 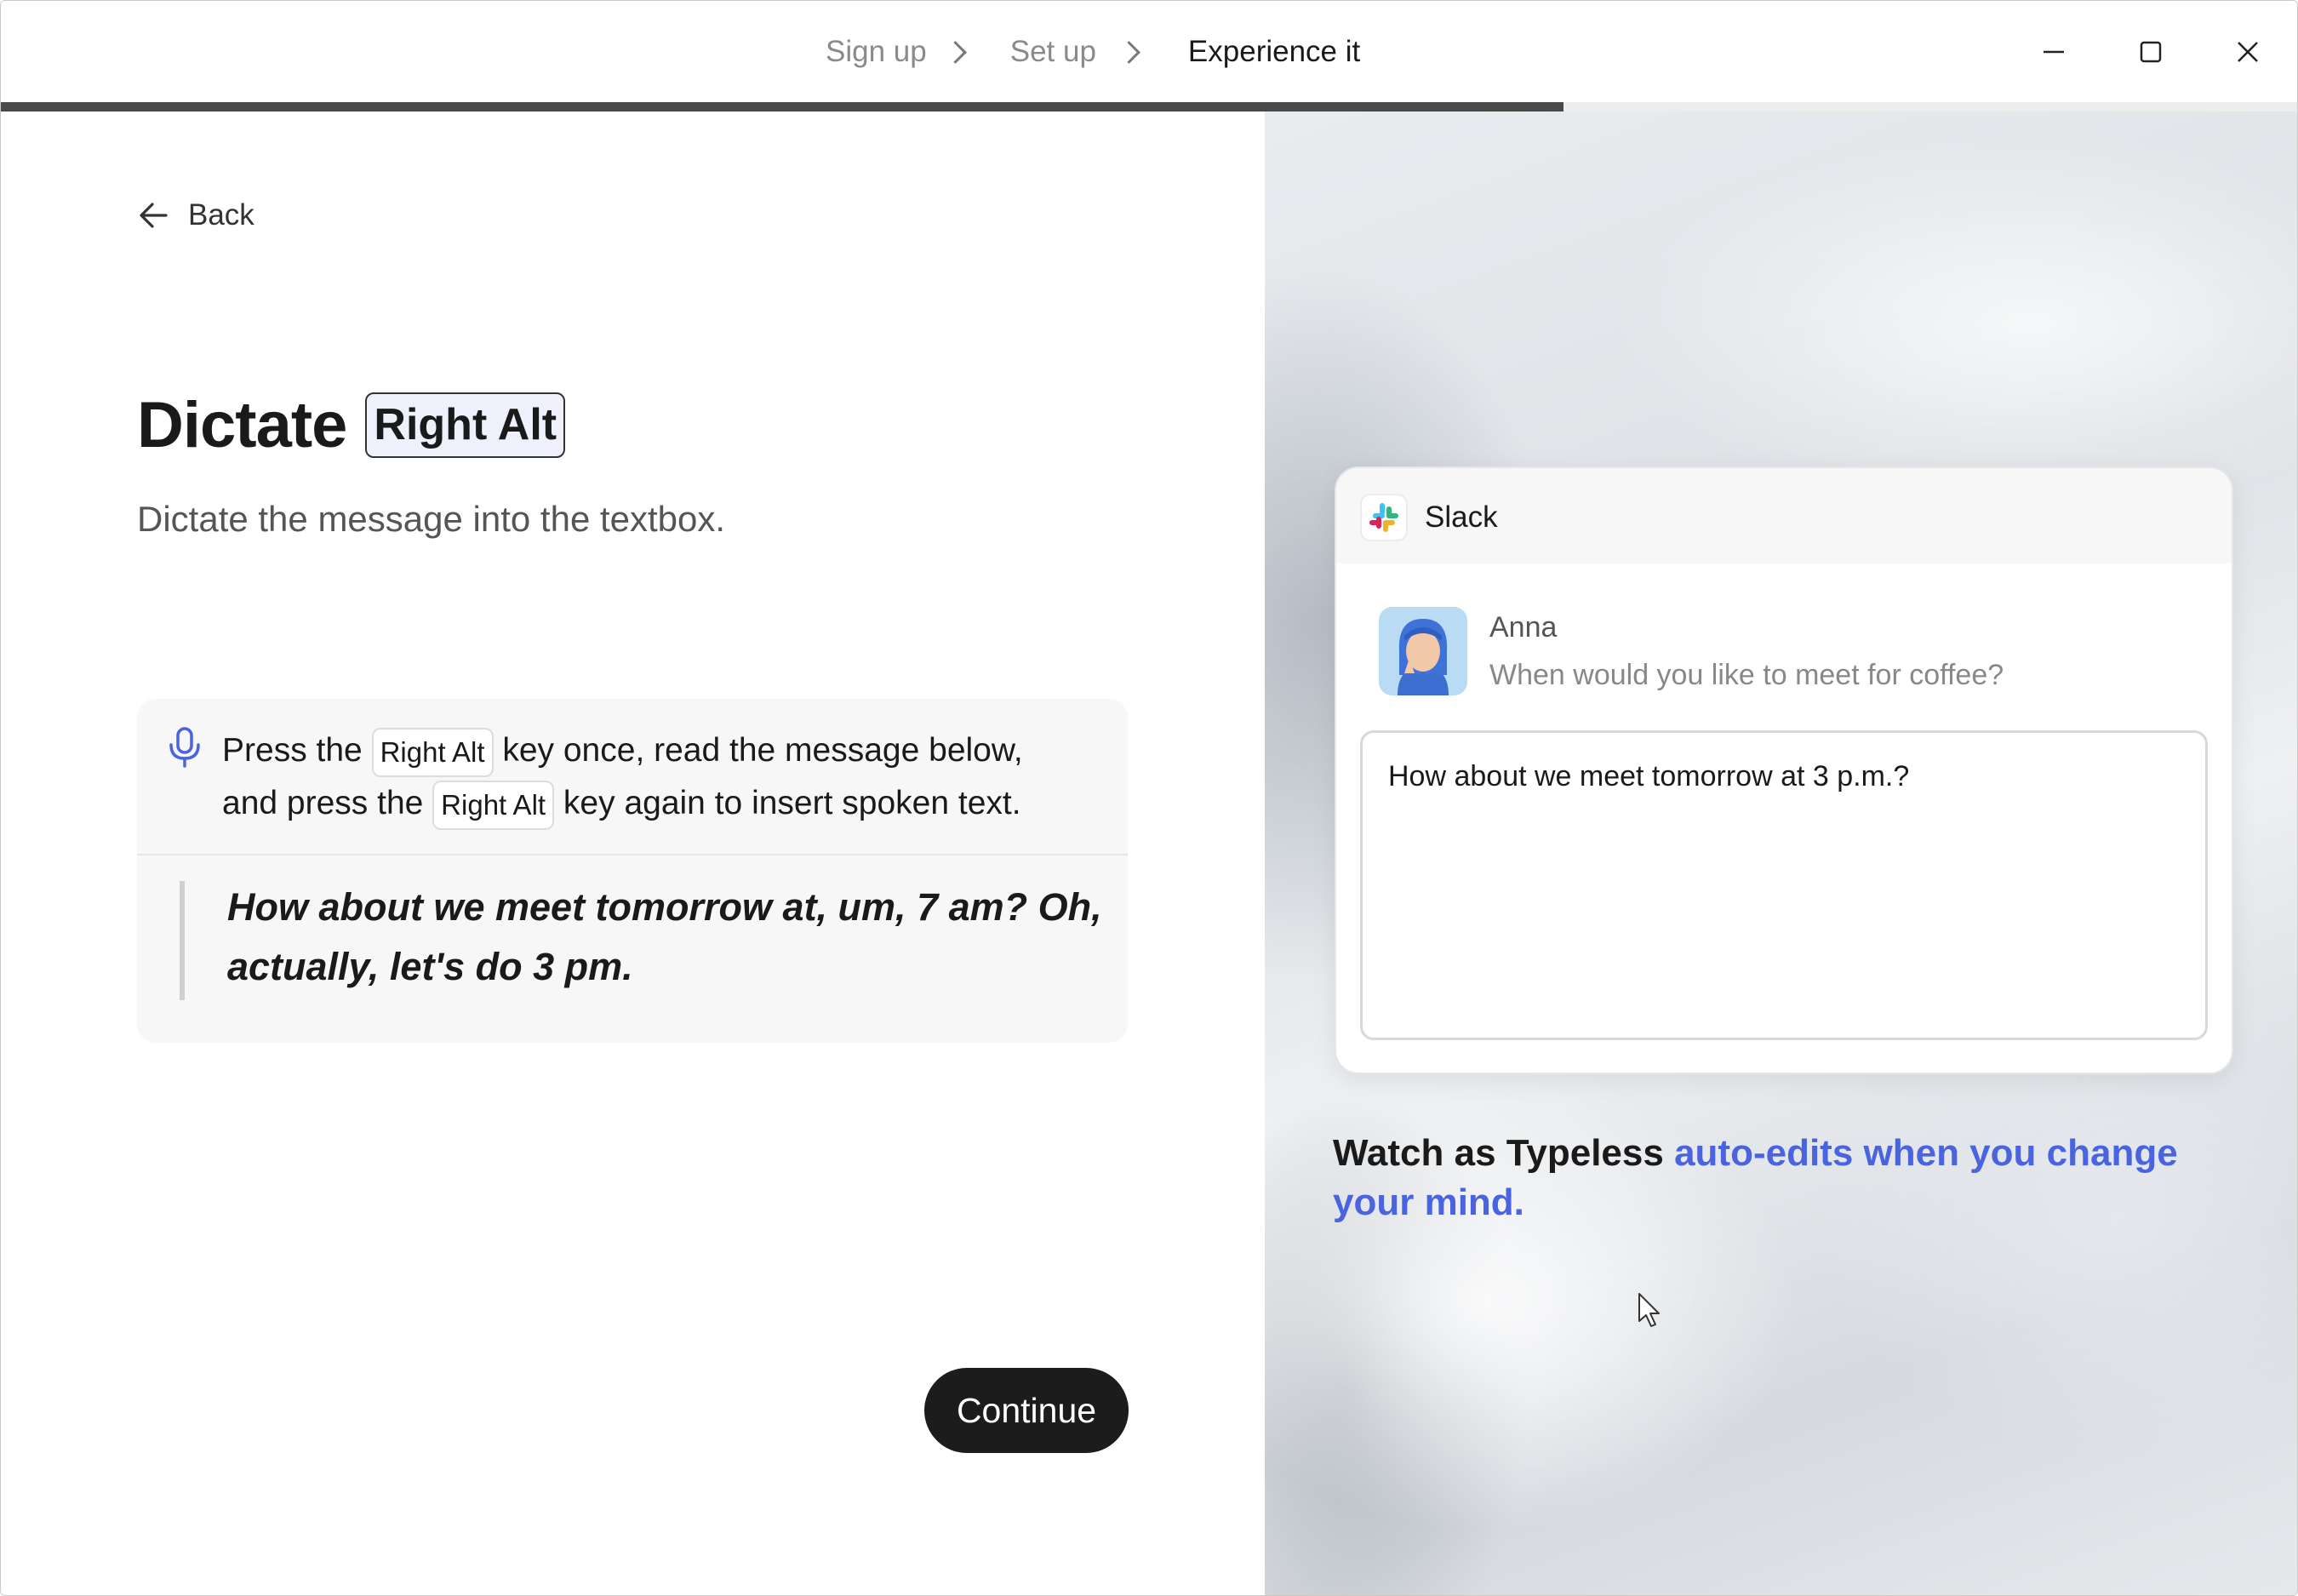 I want to click on close-icon, so click(x=2248, y=51).